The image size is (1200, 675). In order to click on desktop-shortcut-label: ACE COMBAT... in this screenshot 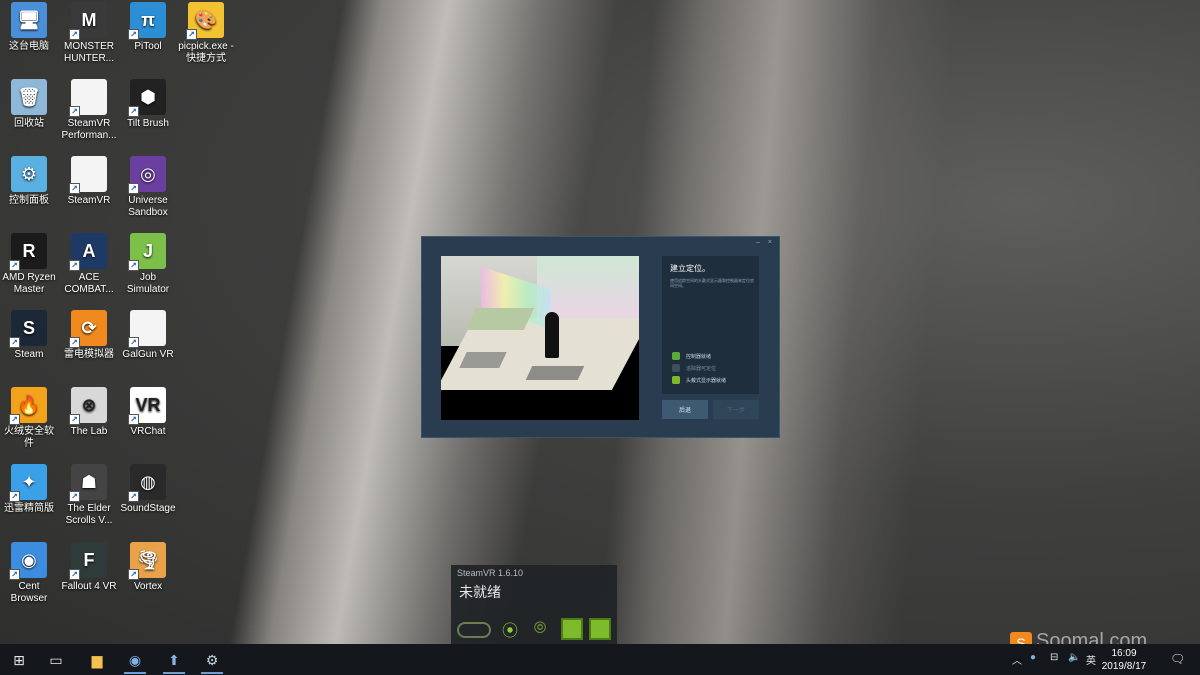, I will do `click(89, 283)`.